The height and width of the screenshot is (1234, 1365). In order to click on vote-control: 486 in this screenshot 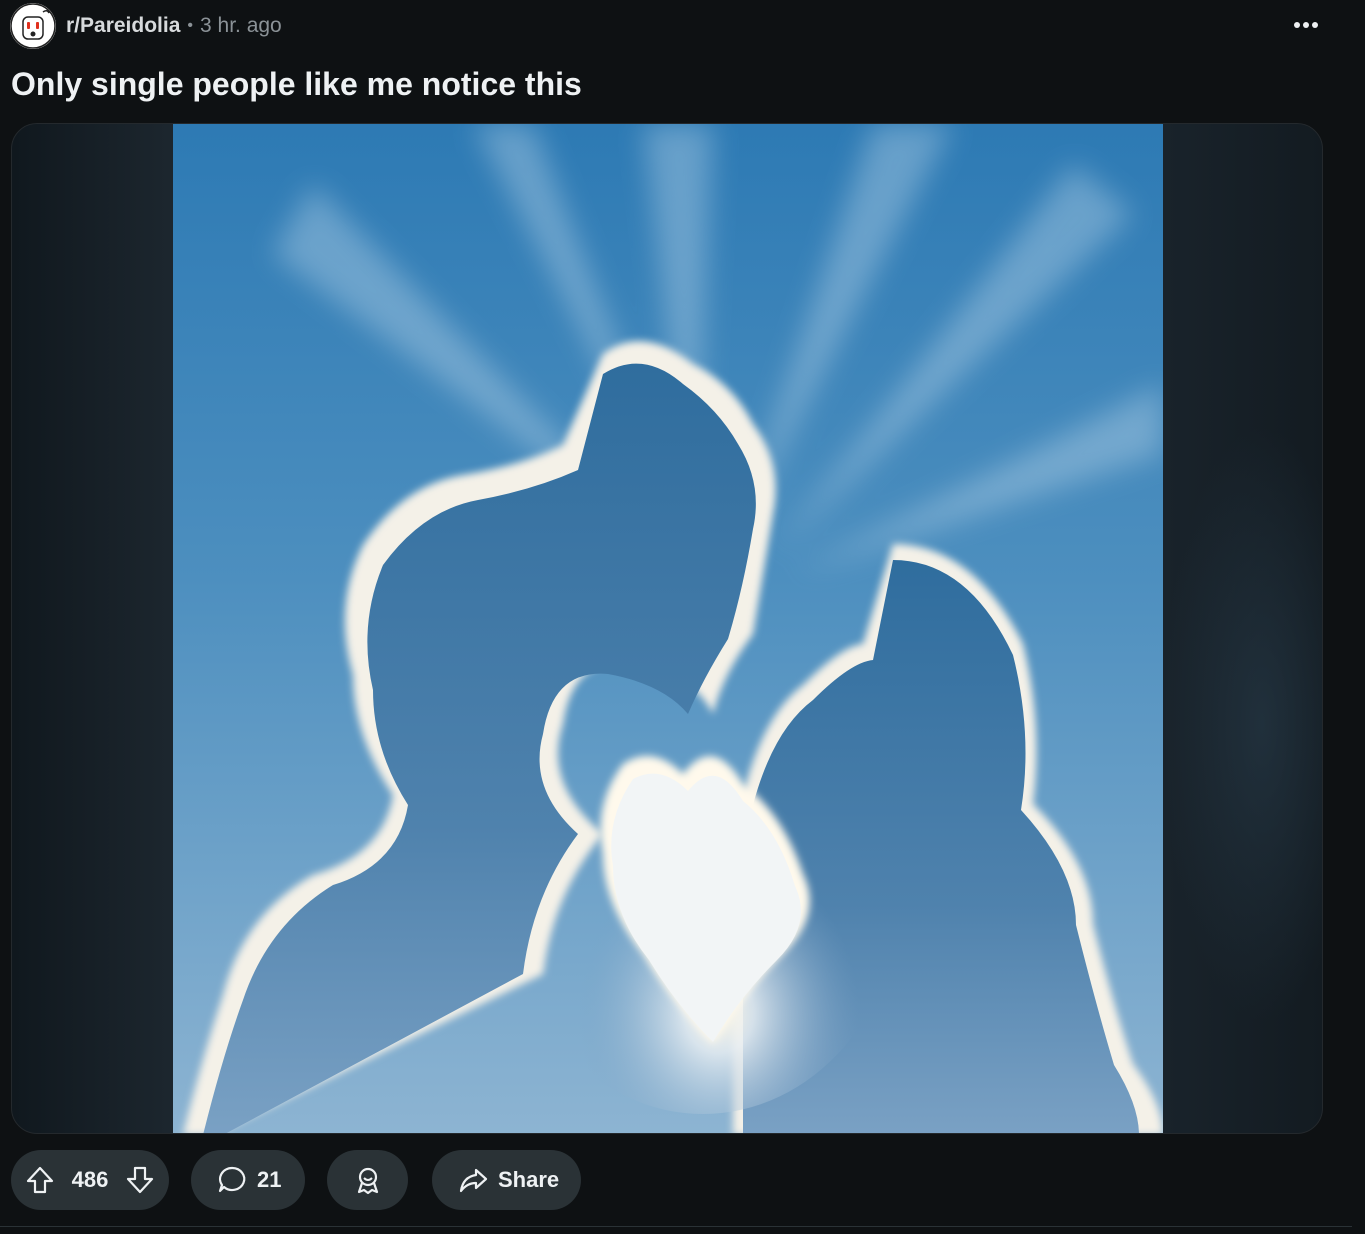, I will do `click(90, 1180)`.